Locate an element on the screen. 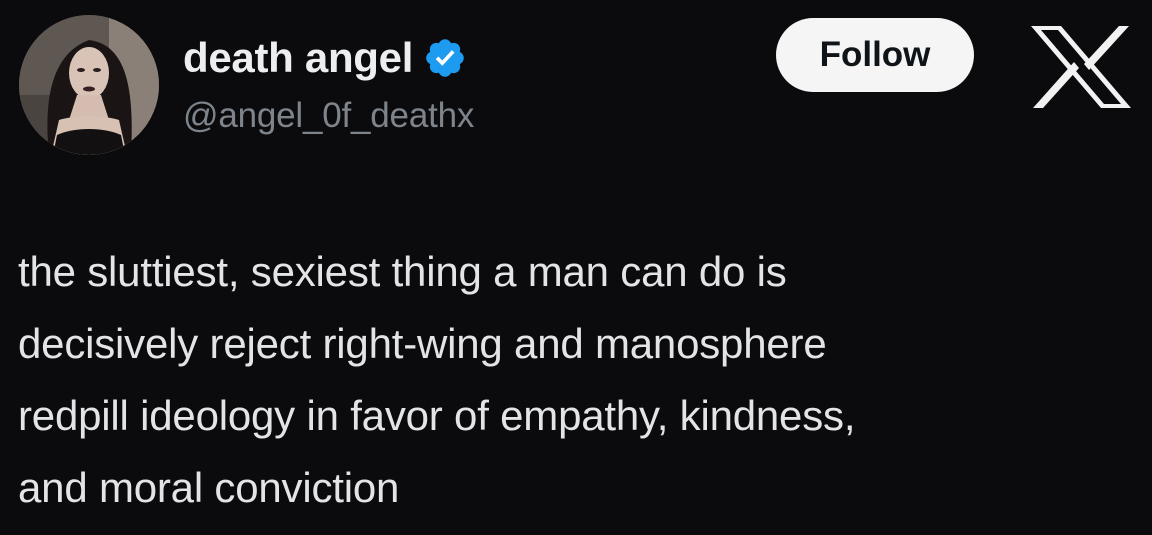 The width and height of the screenshot is (1152, 535). user-handle: @angel_0f_deathx is located at coordinates (328, 116).